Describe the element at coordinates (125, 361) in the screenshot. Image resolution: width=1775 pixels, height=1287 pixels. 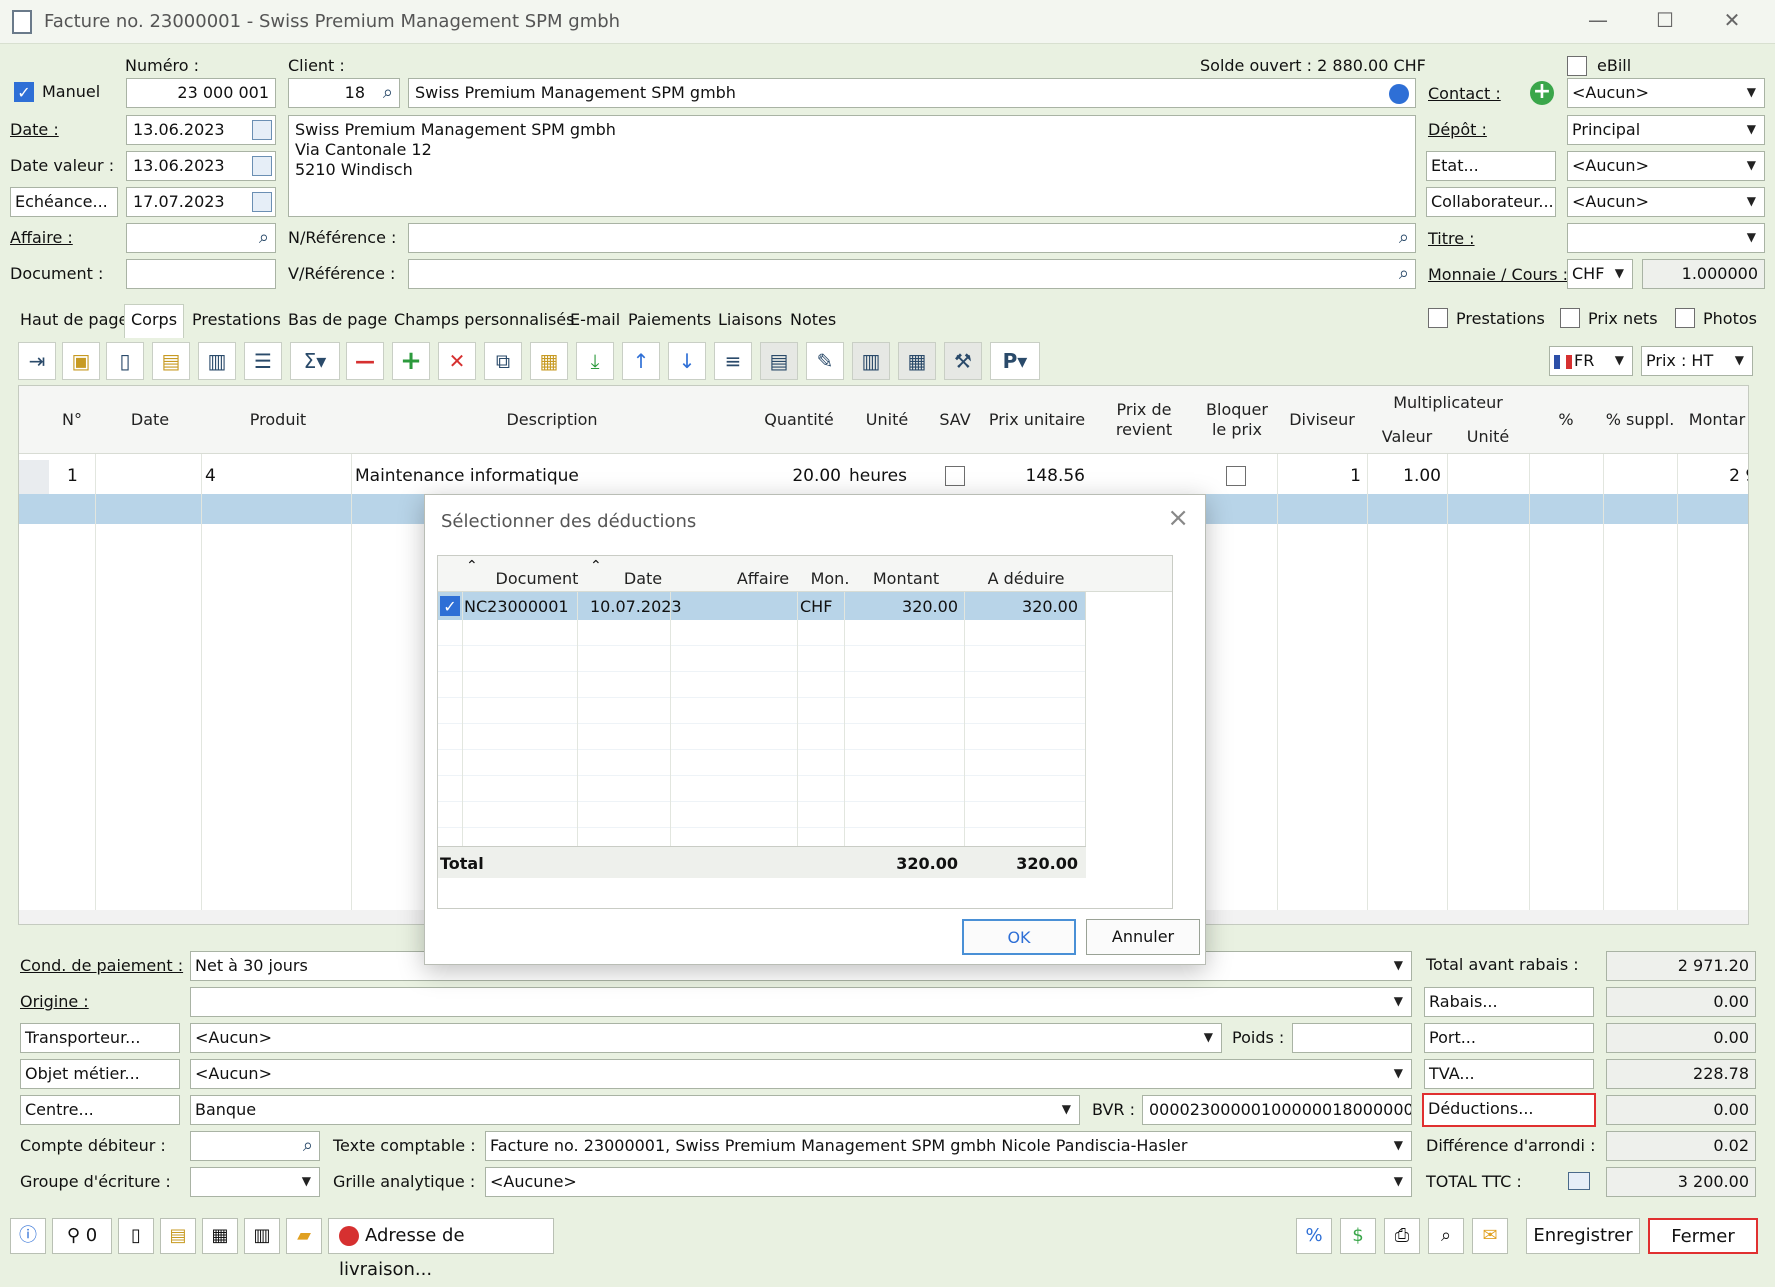
I see `new-page-icon: ▯` at that location.